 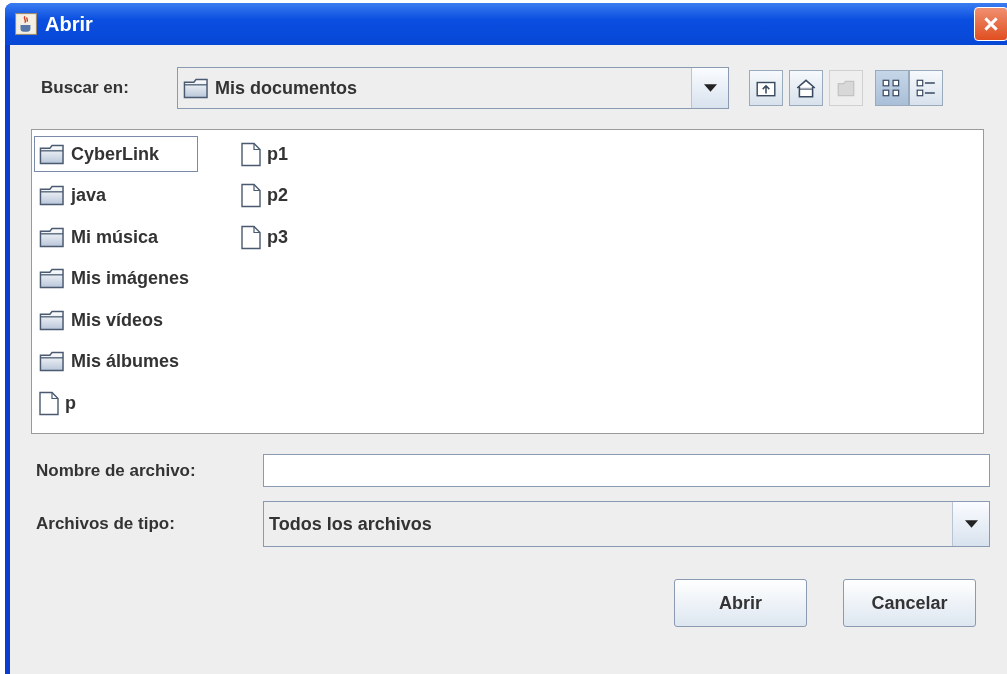 I want to click on folder-name: Mis documentos, so click(x=286, y=88).